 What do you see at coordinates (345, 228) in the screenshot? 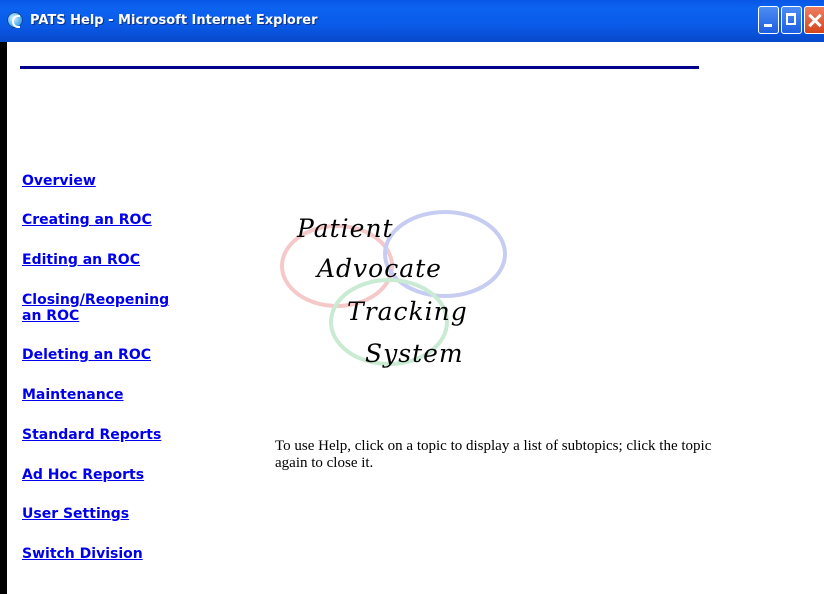
I see `logo-word-patient: Patient` at bounding box center [345, 228].